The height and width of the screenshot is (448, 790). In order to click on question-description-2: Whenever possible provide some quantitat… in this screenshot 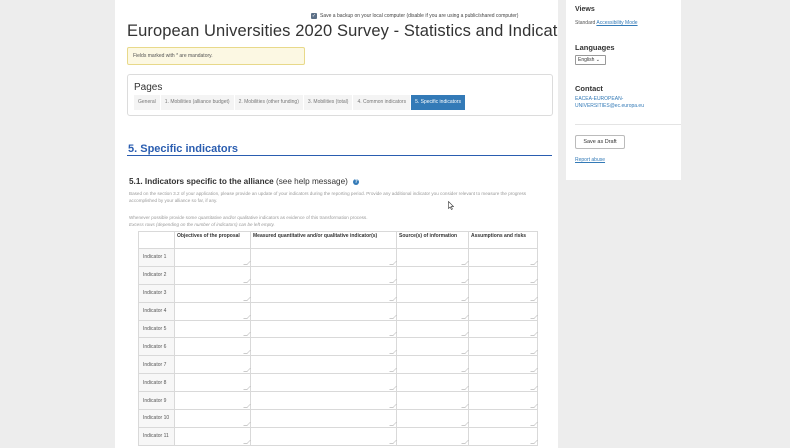, I will do `click(339, 221)`.